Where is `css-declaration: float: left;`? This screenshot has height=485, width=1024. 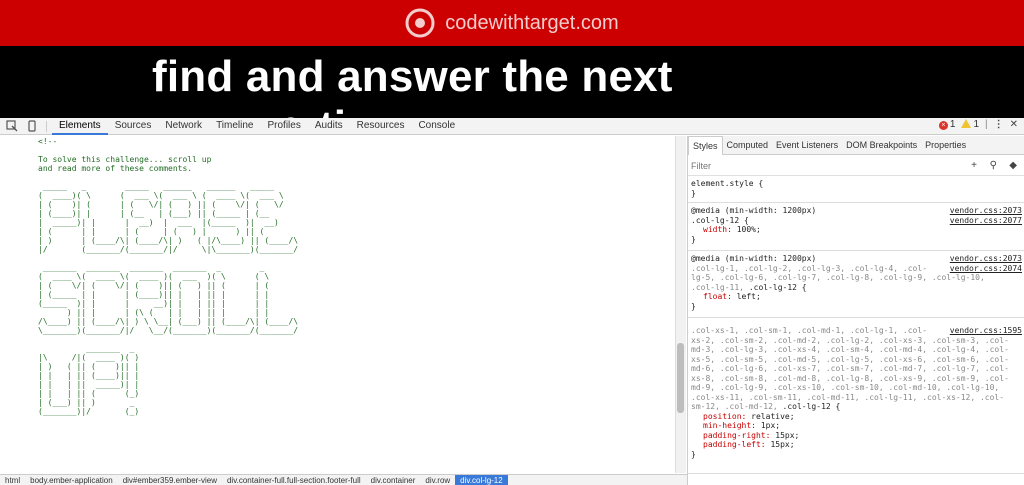
css-declaration: float: left; is located at coordinates (856, 297).